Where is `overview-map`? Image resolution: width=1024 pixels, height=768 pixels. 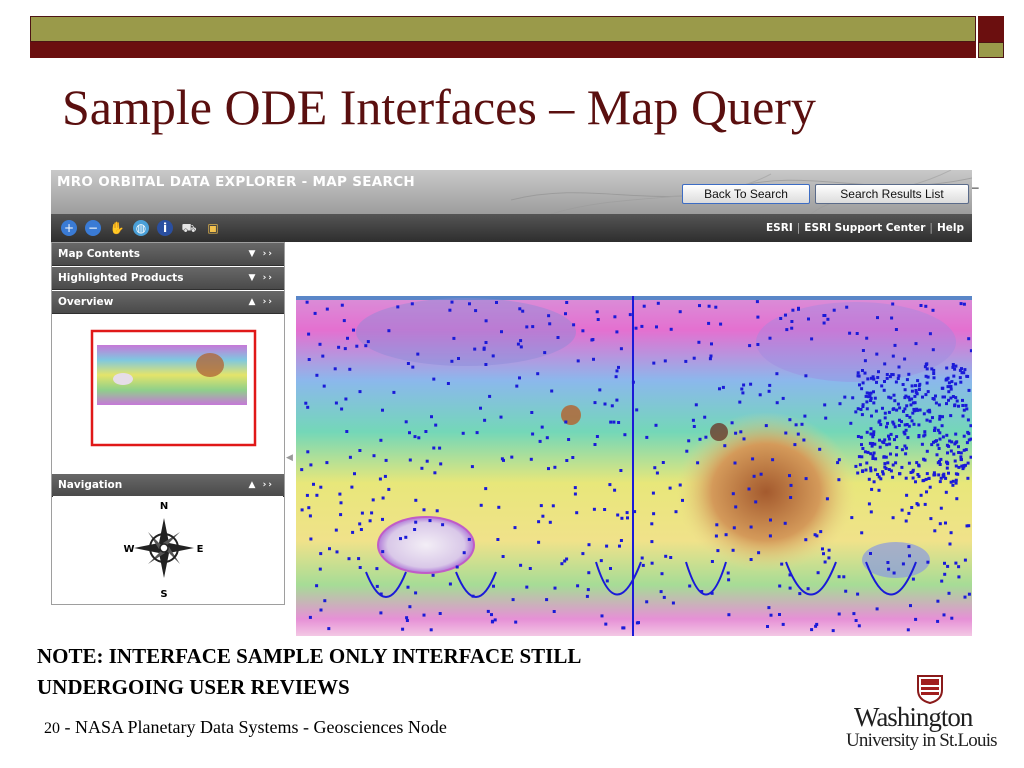 overview-map is located at coordinates (168, 399).